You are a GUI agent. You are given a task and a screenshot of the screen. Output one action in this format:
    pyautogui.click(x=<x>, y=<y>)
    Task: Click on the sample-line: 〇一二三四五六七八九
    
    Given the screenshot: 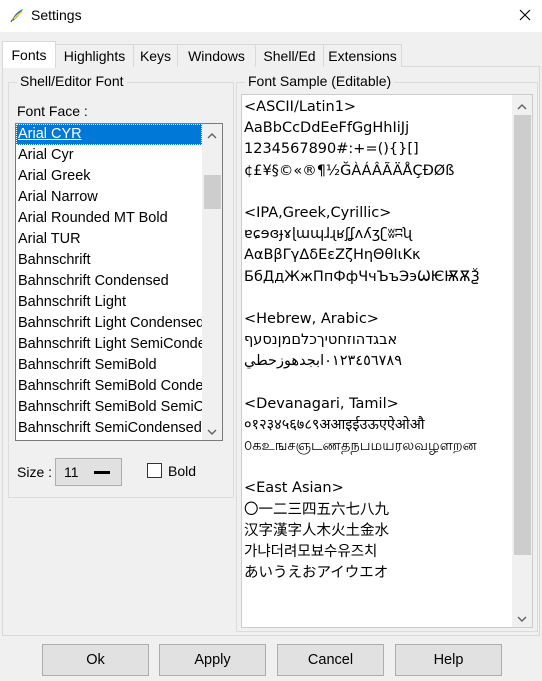 What is the action you would take?
    pyautogui.click(x=316, y=509)
    